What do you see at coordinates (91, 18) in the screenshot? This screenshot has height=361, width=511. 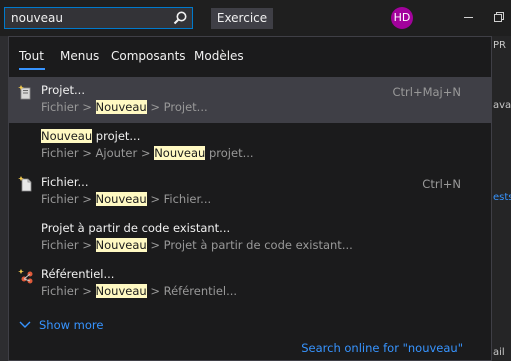 I see `search-input` at bounding box center [91, 18].